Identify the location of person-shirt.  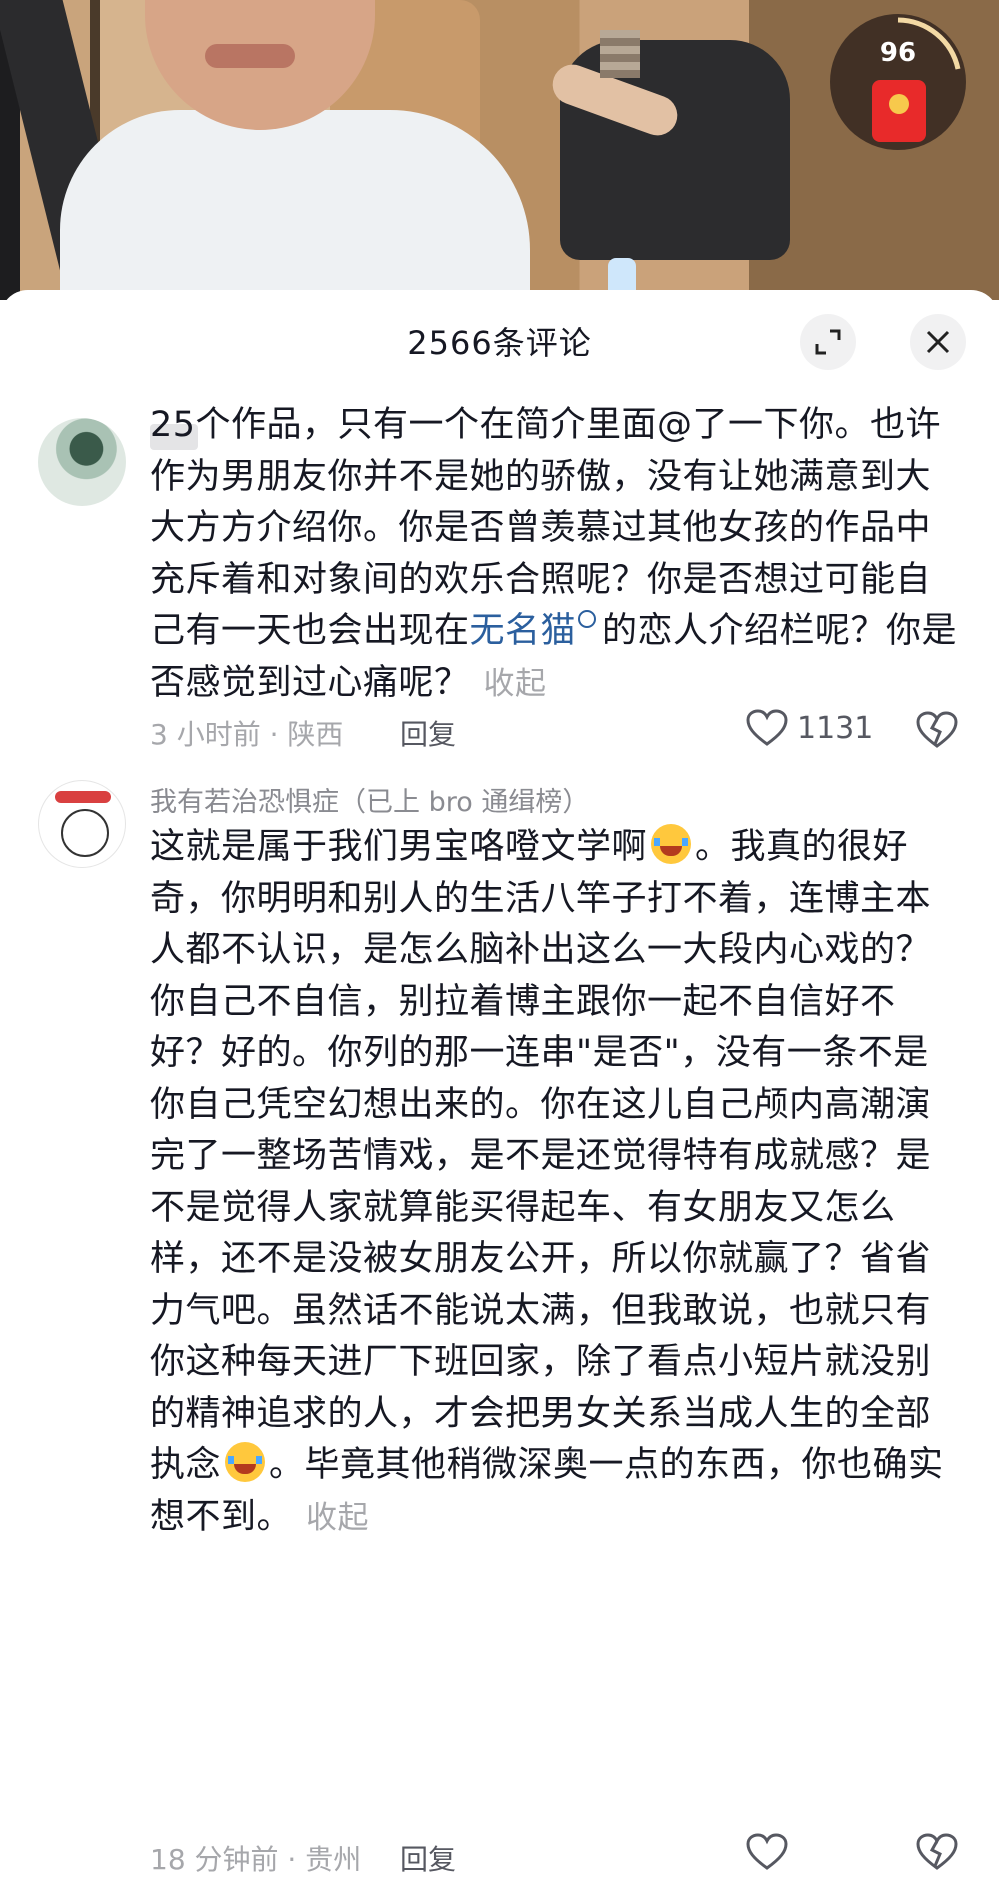
(295, 205).